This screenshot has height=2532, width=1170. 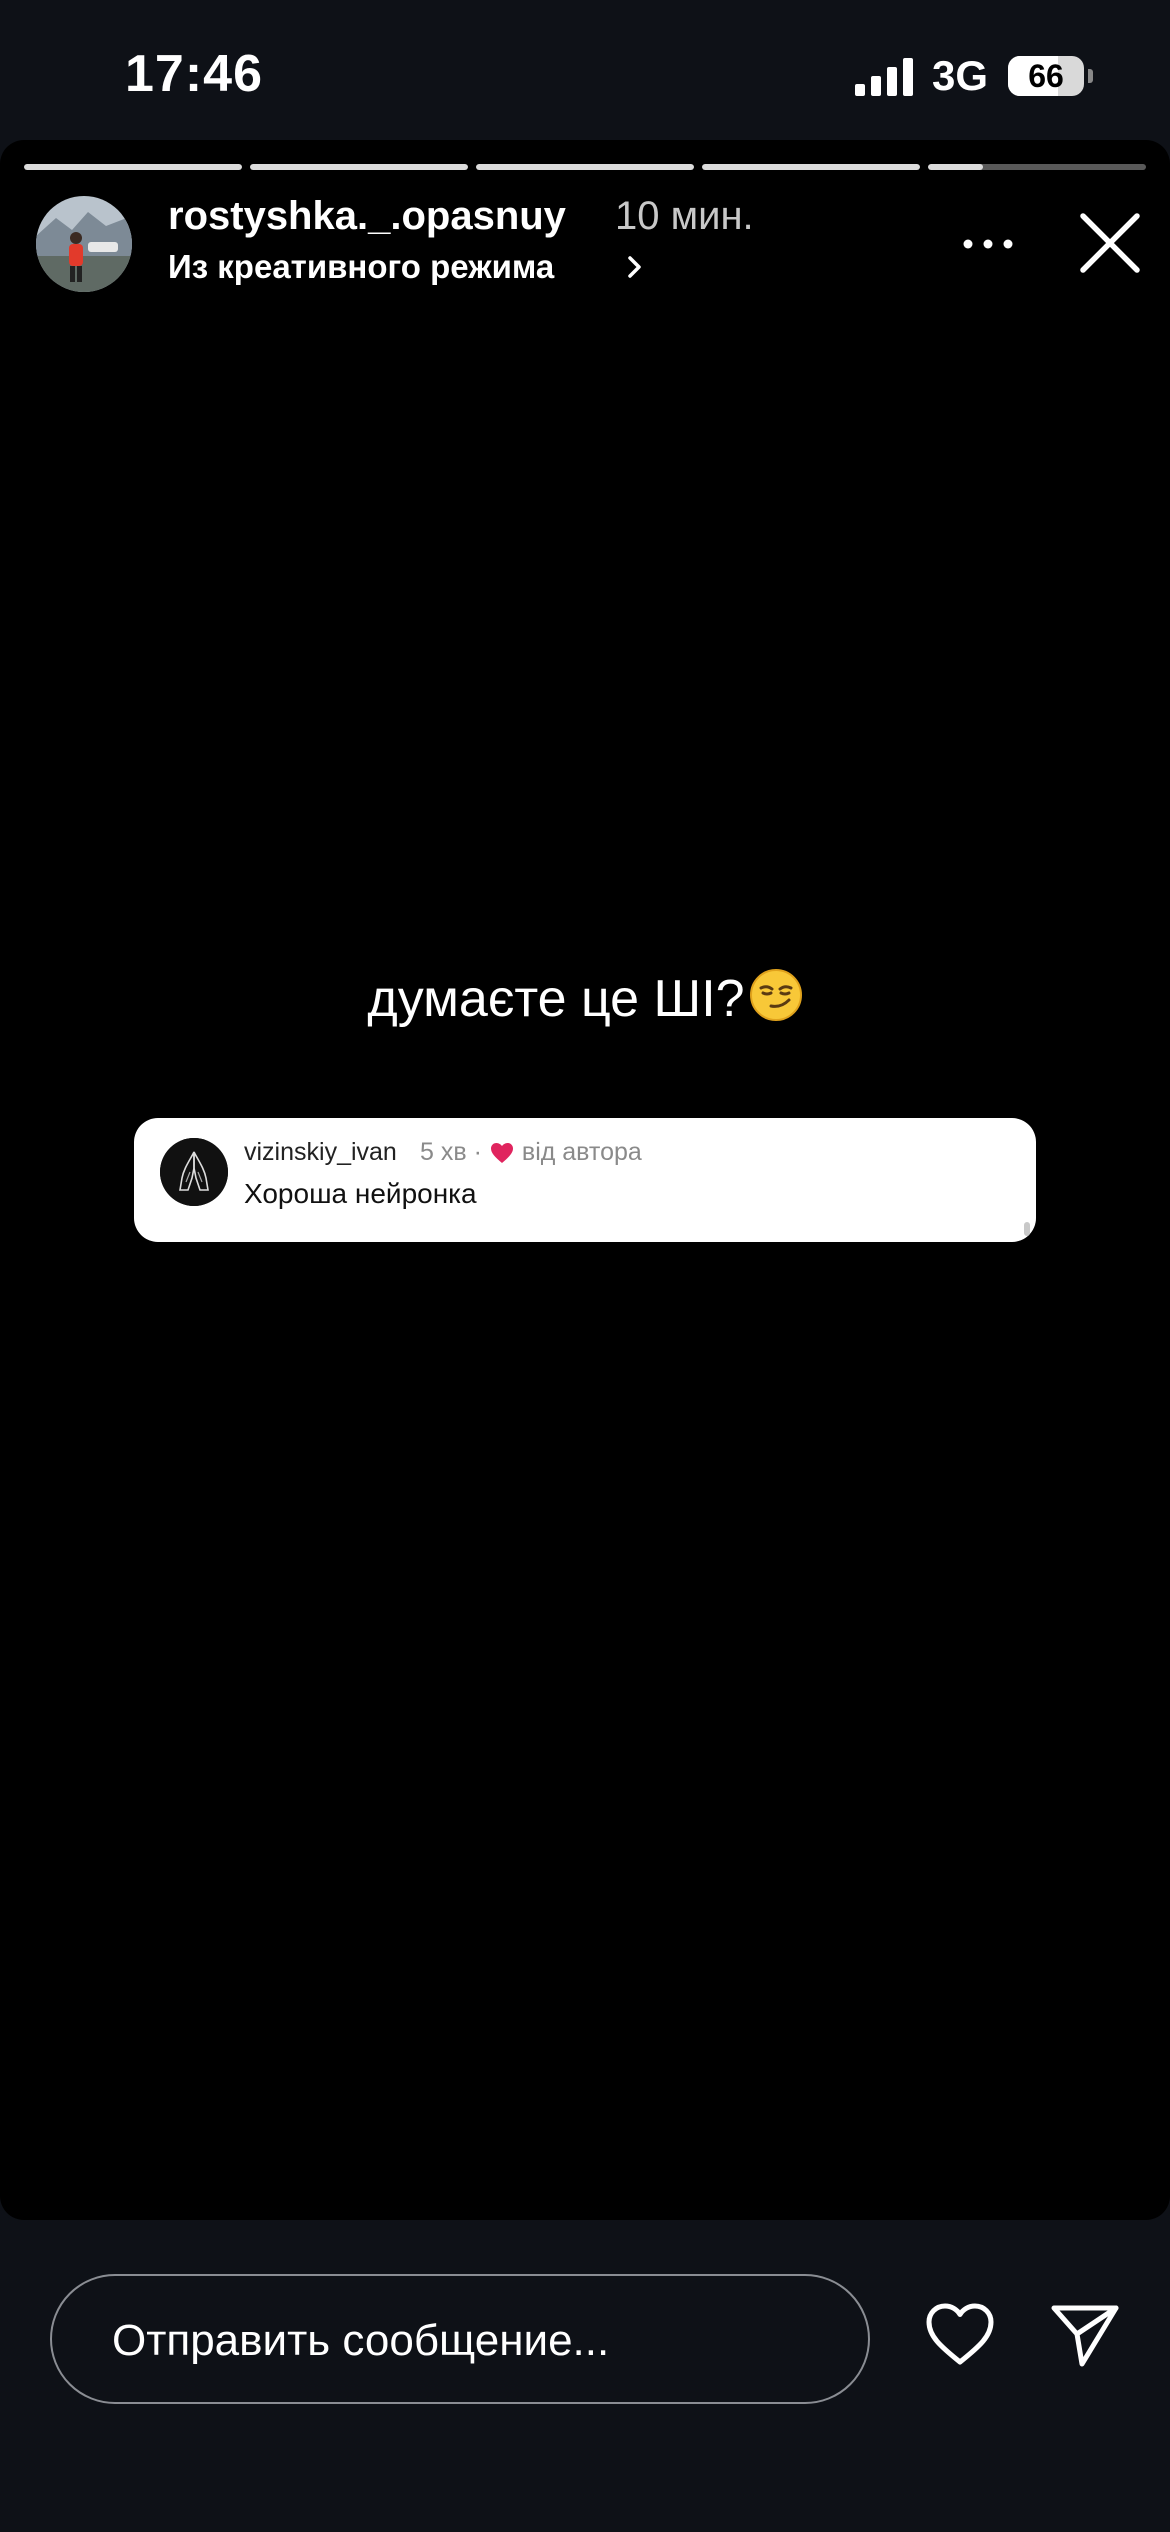 I want to click on smirking-face-emoji, so click(x=775, y=995).